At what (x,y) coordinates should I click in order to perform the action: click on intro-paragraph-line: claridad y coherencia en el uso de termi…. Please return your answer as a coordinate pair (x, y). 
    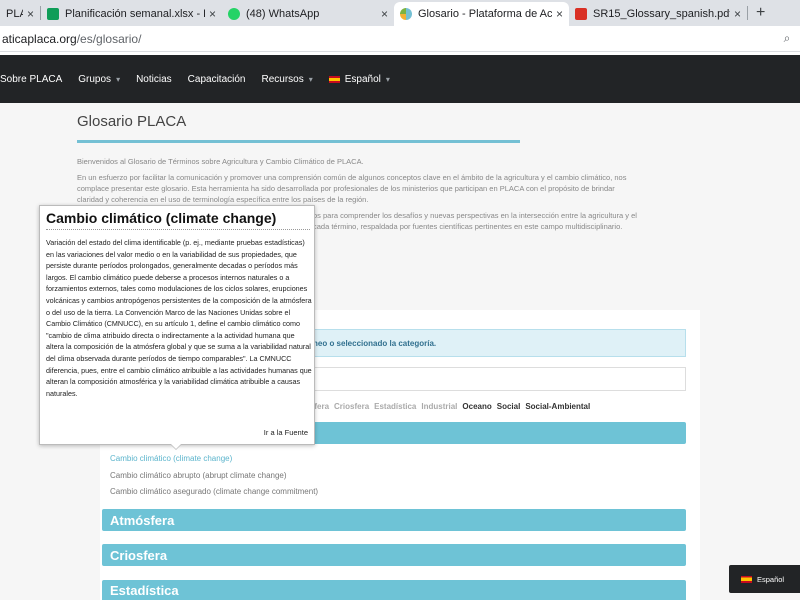
    Looking at the image, I should click on (223, 199).